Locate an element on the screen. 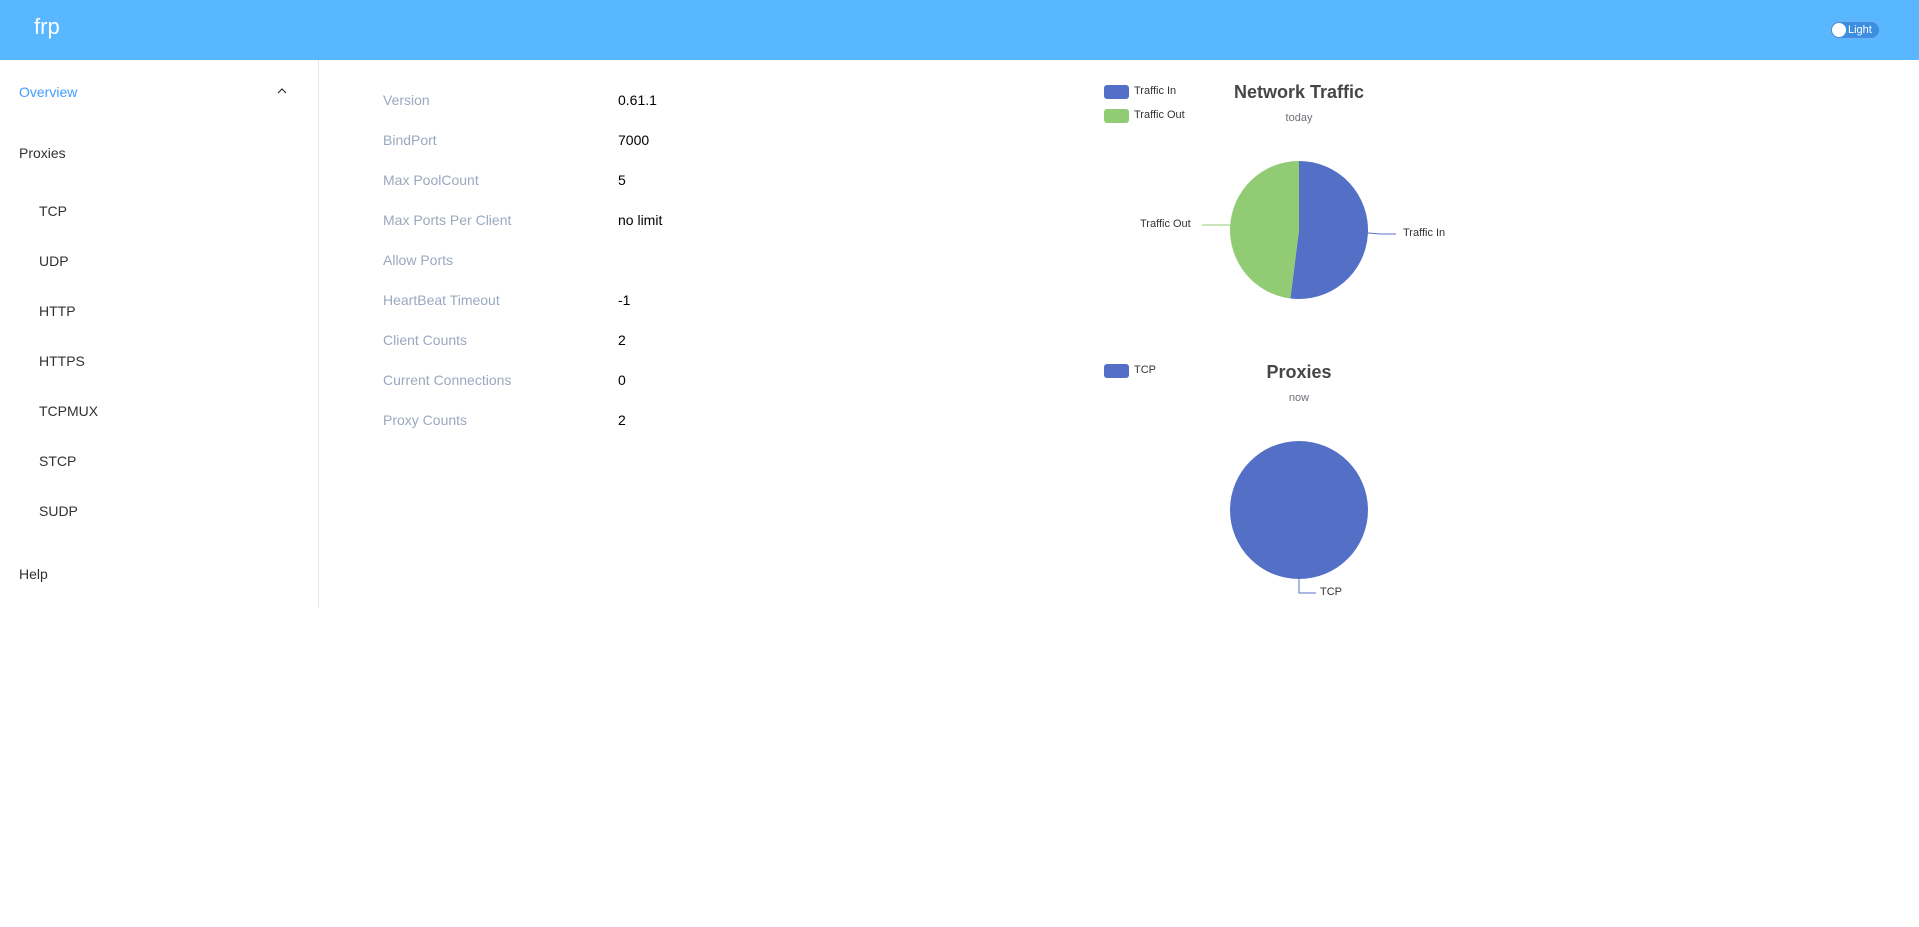 The height and width of the screenshot is (927, 1919). legend-swatch-traffic-in is located at coordinates (1116, 92).